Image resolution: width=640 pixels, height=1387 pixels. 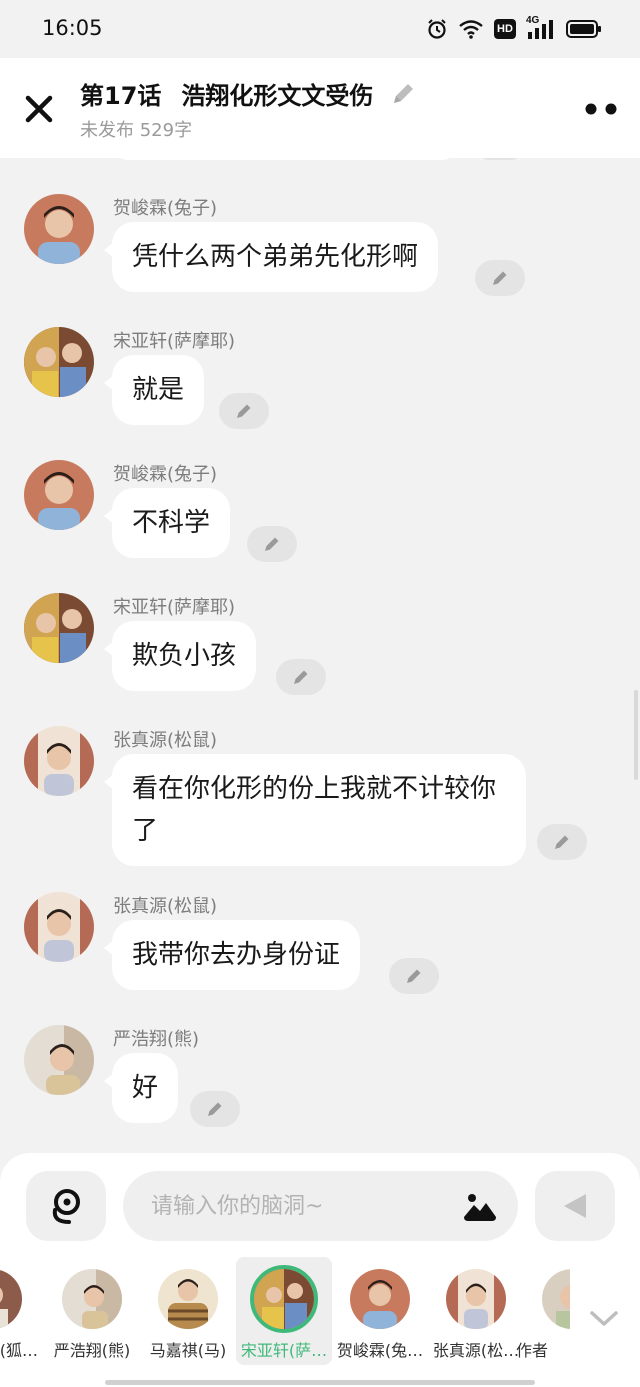 I want to click on role-item: 严浩翔(熊), so click(x=92, y=1311).